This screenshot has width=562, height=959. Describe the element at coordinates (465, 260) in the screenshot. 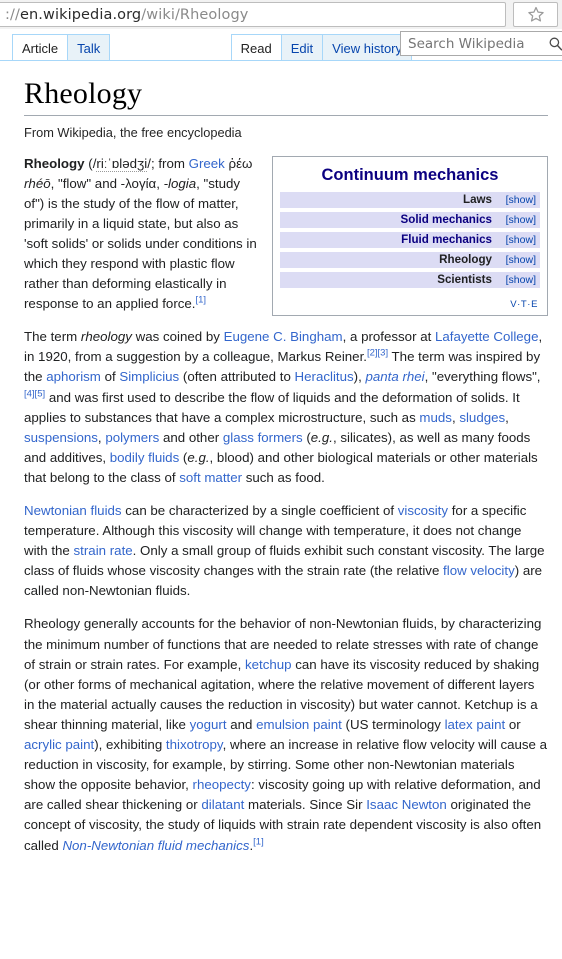

I see `infobox-row-label: Rheology` at that location.